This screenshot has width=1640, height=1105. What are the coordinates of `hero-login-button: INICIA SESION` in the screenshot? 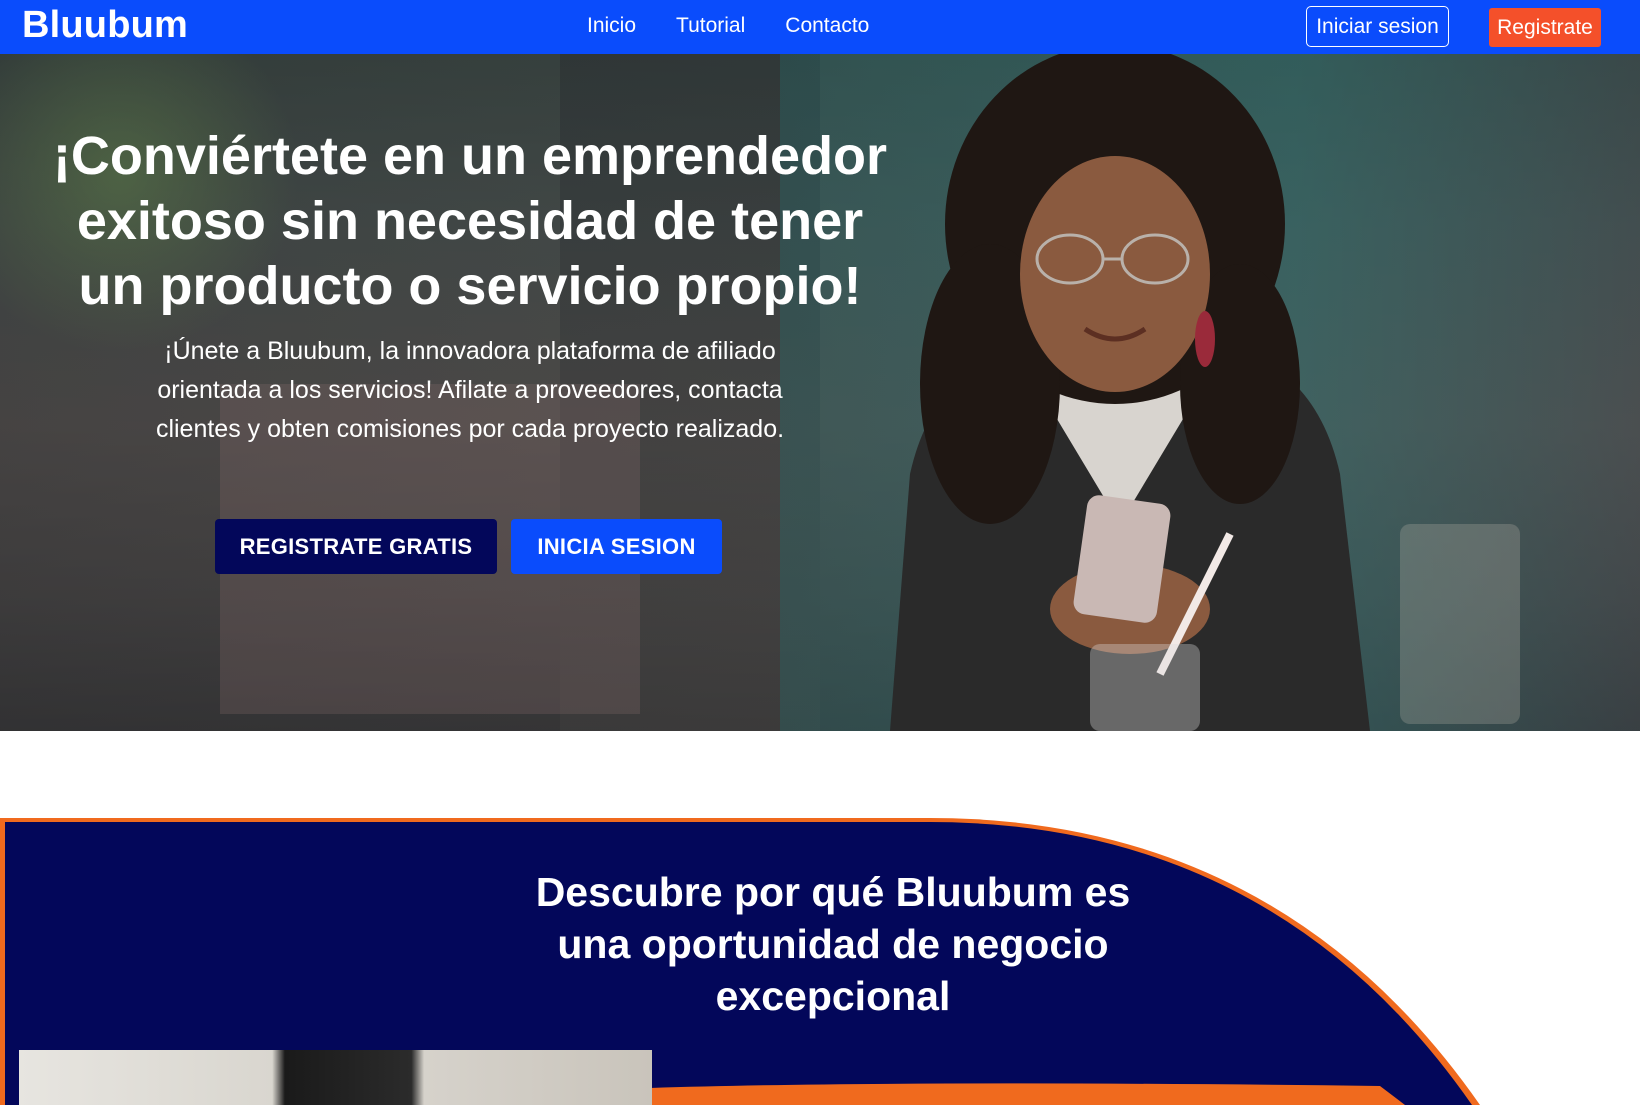 It's located at (616, 546).